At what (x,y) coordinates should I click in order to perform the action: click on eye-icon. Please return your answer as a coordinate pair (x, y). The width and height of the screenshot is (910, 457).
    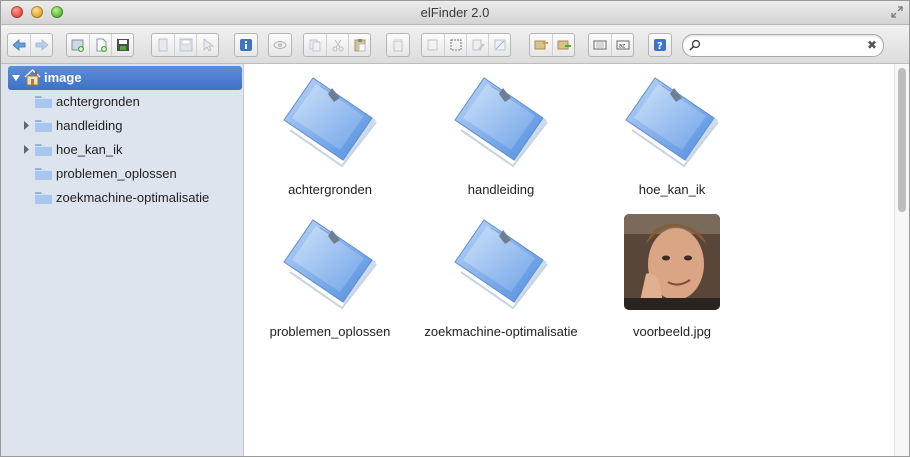
    Looking at the image, I should click on (280, 45).